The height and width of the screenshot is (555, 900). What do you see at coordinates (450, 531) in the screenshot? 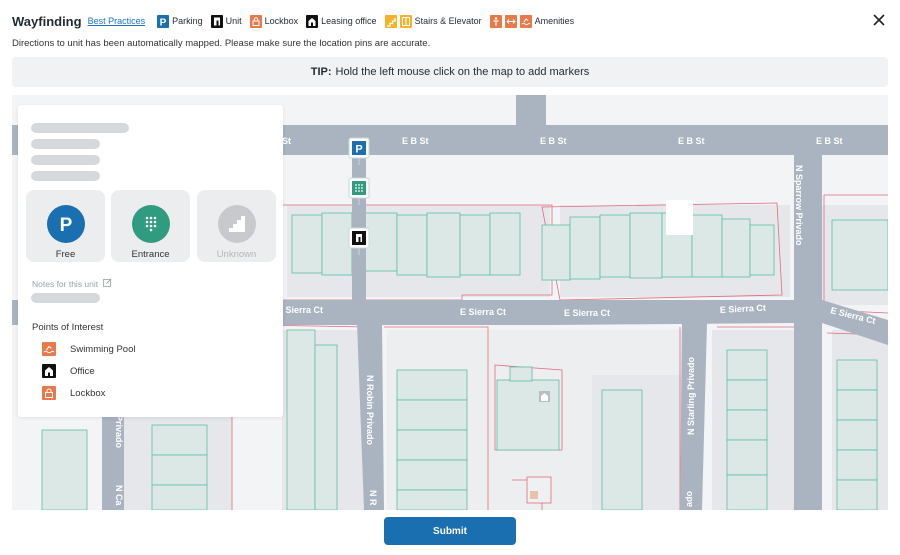
I see `submit-button: Submit` at bounding box center [450, 531].